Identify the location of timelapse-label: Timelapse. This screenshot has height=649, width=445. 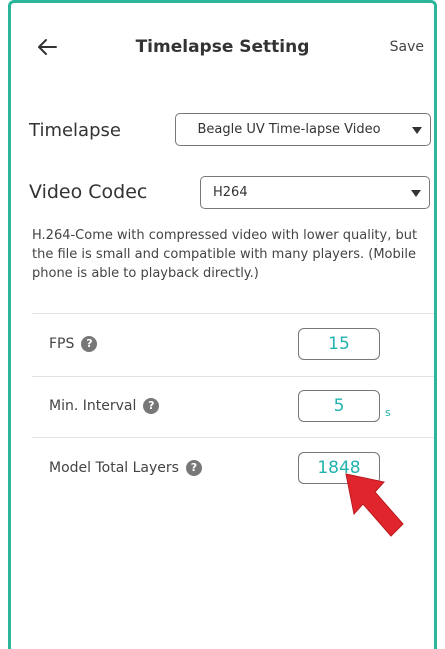
(75, 130).